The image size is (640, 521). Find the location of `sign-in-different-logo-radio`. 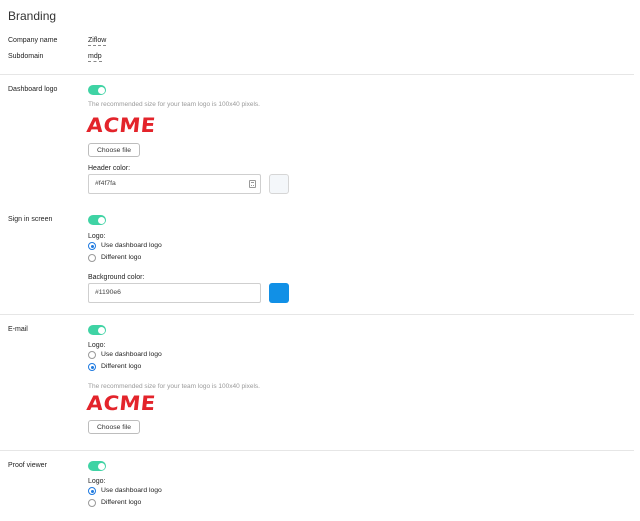

sign-in-different-logo-radio is located at coordinates (92, 258).